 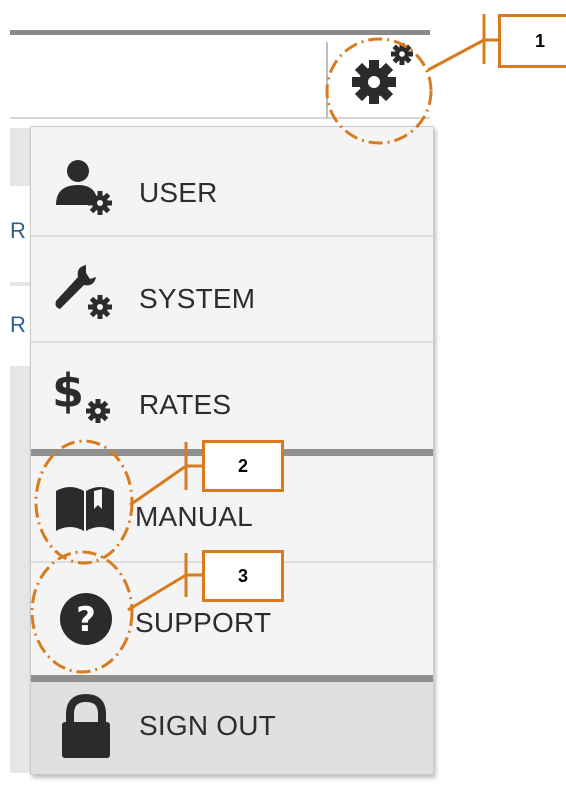 I want to click on menu-item-system: SYSTEM, so click(x=232, y=289).